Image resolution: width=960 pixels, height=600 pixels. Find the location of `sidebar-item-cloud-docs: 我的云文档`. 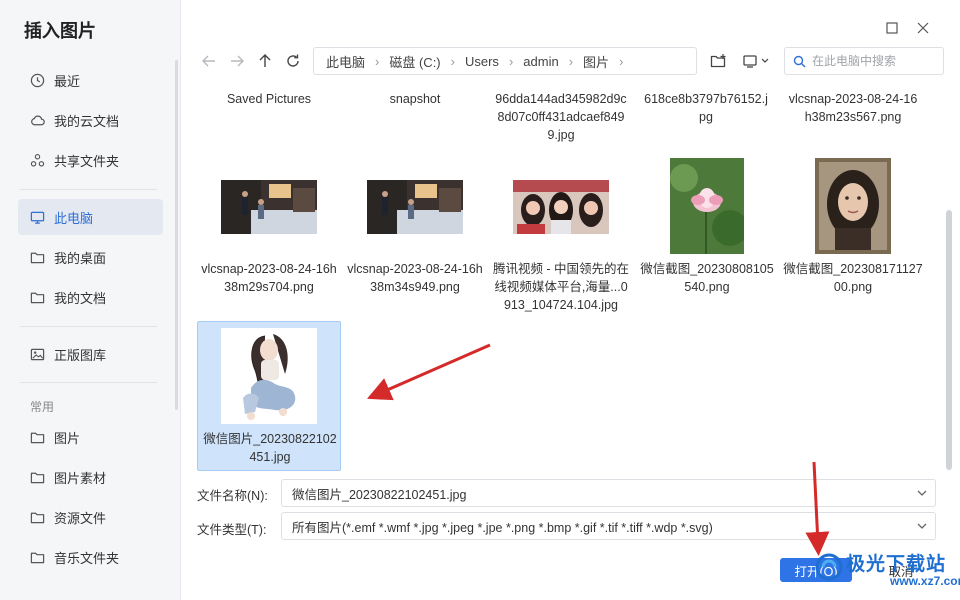

sidebar-item-cloud-docs: 我的云文档 is located at coordinates (90, 120).